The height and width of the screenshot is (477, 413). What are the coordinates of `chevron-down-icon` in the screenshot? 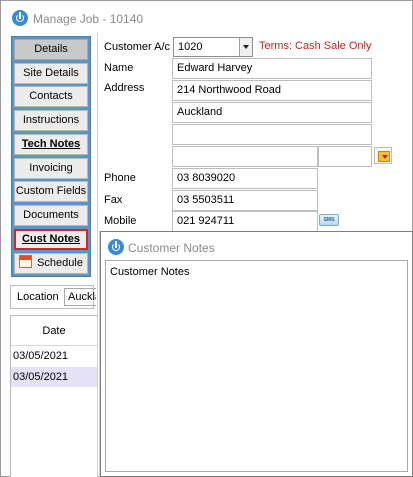 It's located at (245, 47).